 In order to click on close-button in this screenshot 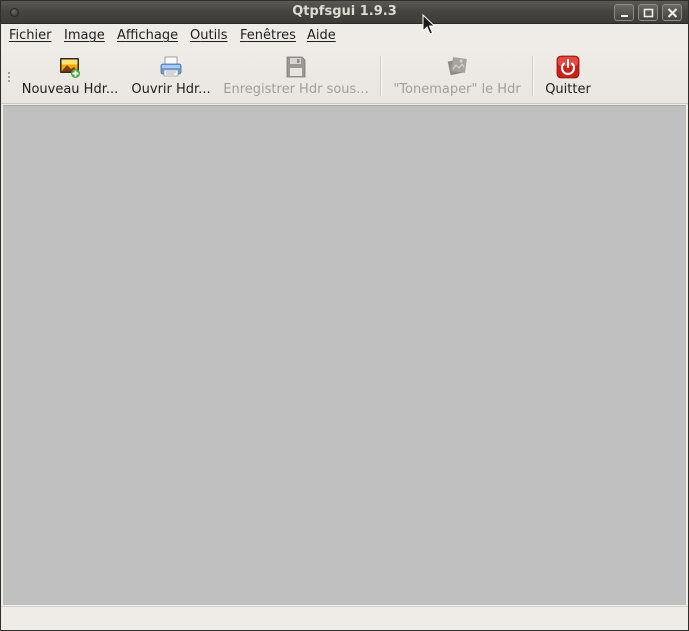, I will do `click(672, 12)`.